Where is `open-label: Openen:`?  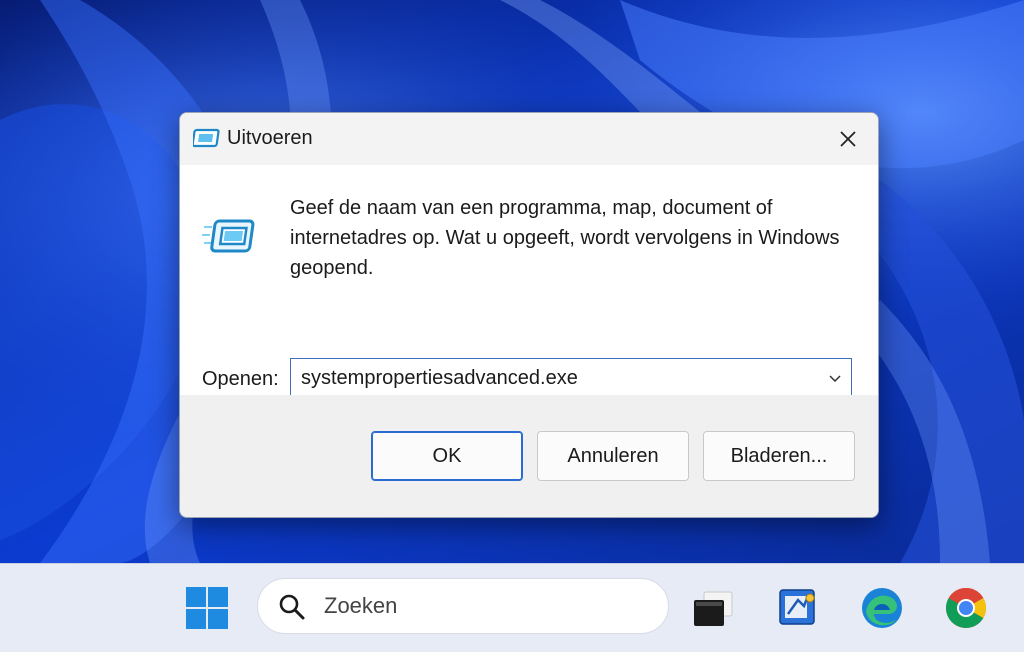 open-label: Openen: is located at coordinates (240, 379).